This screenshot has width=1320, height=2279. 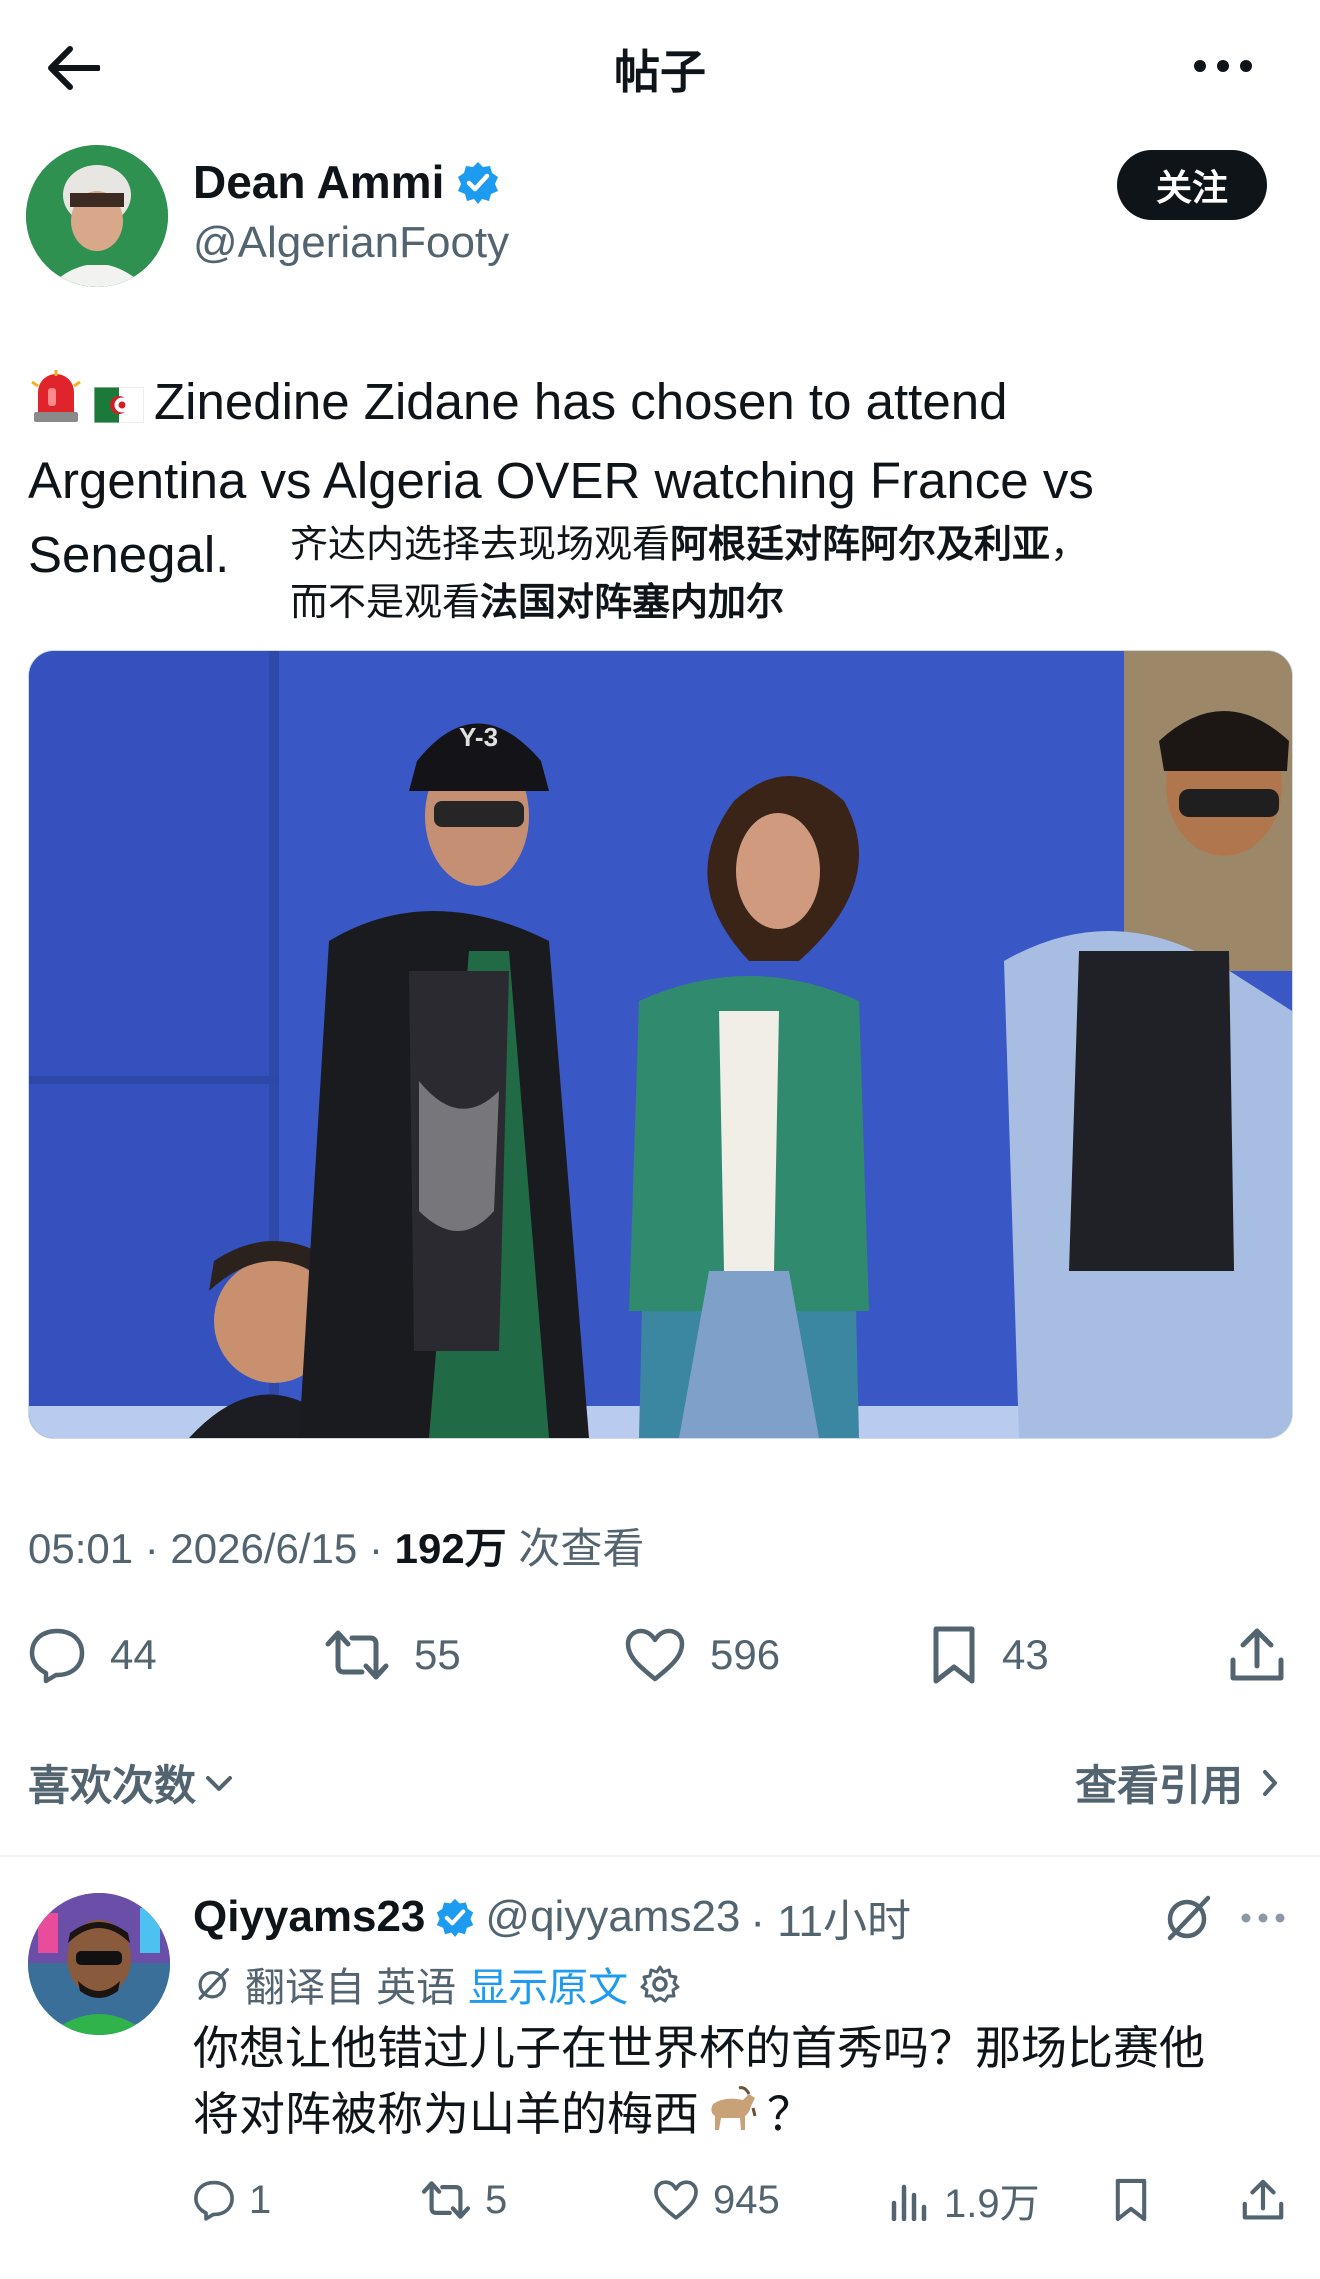 What do you see at coordinates (92, 1655) in the screenshot?
I see `reply-button: 44` at bounding box center [92, 1655].